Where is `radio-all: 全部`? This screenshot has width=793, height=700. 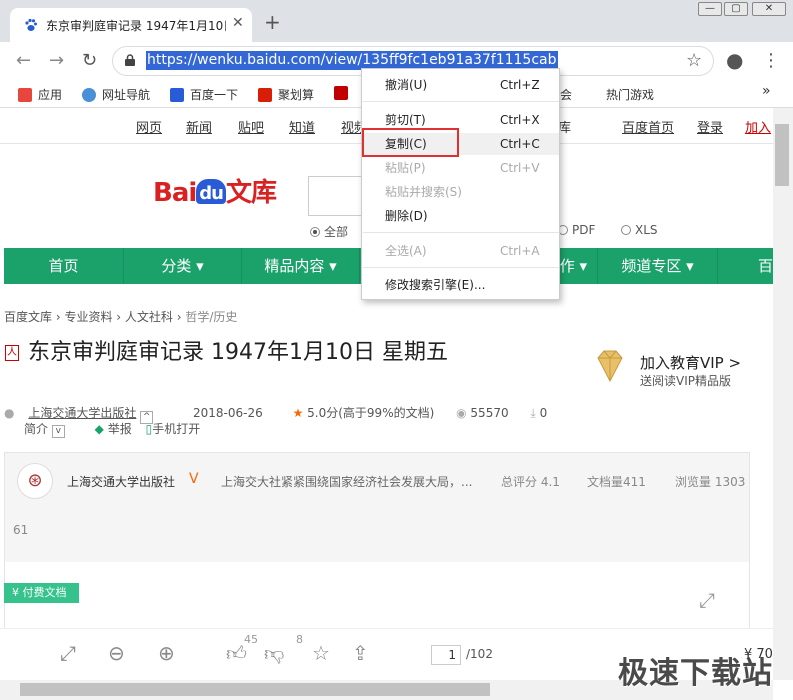
radio-all: 全部 is located at coordinates (329, 231).